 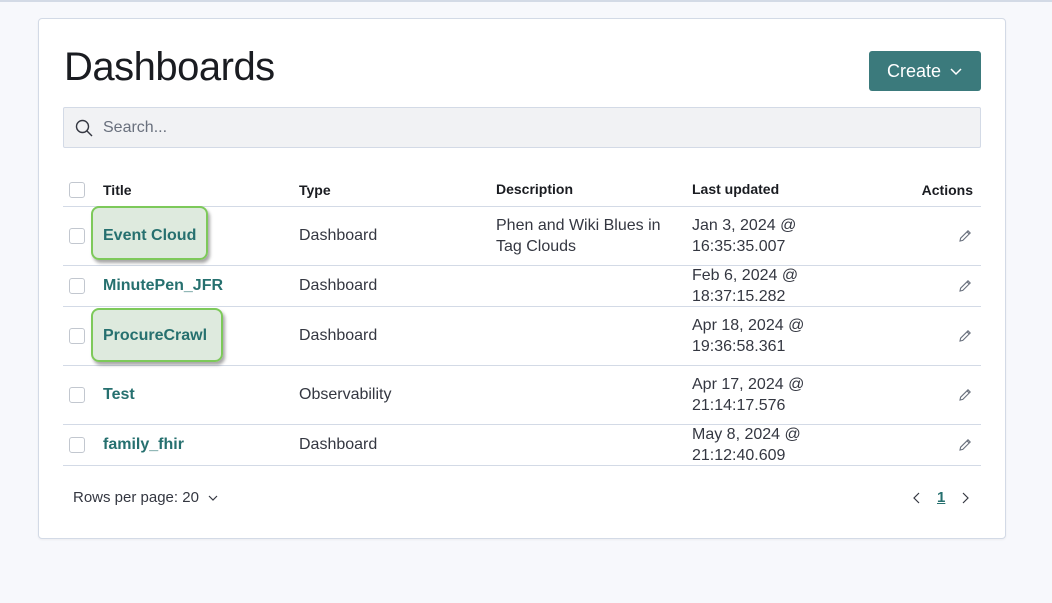 I want to click on dashboard-title-link: ProcureCrawl, so click(x=198, y=336).